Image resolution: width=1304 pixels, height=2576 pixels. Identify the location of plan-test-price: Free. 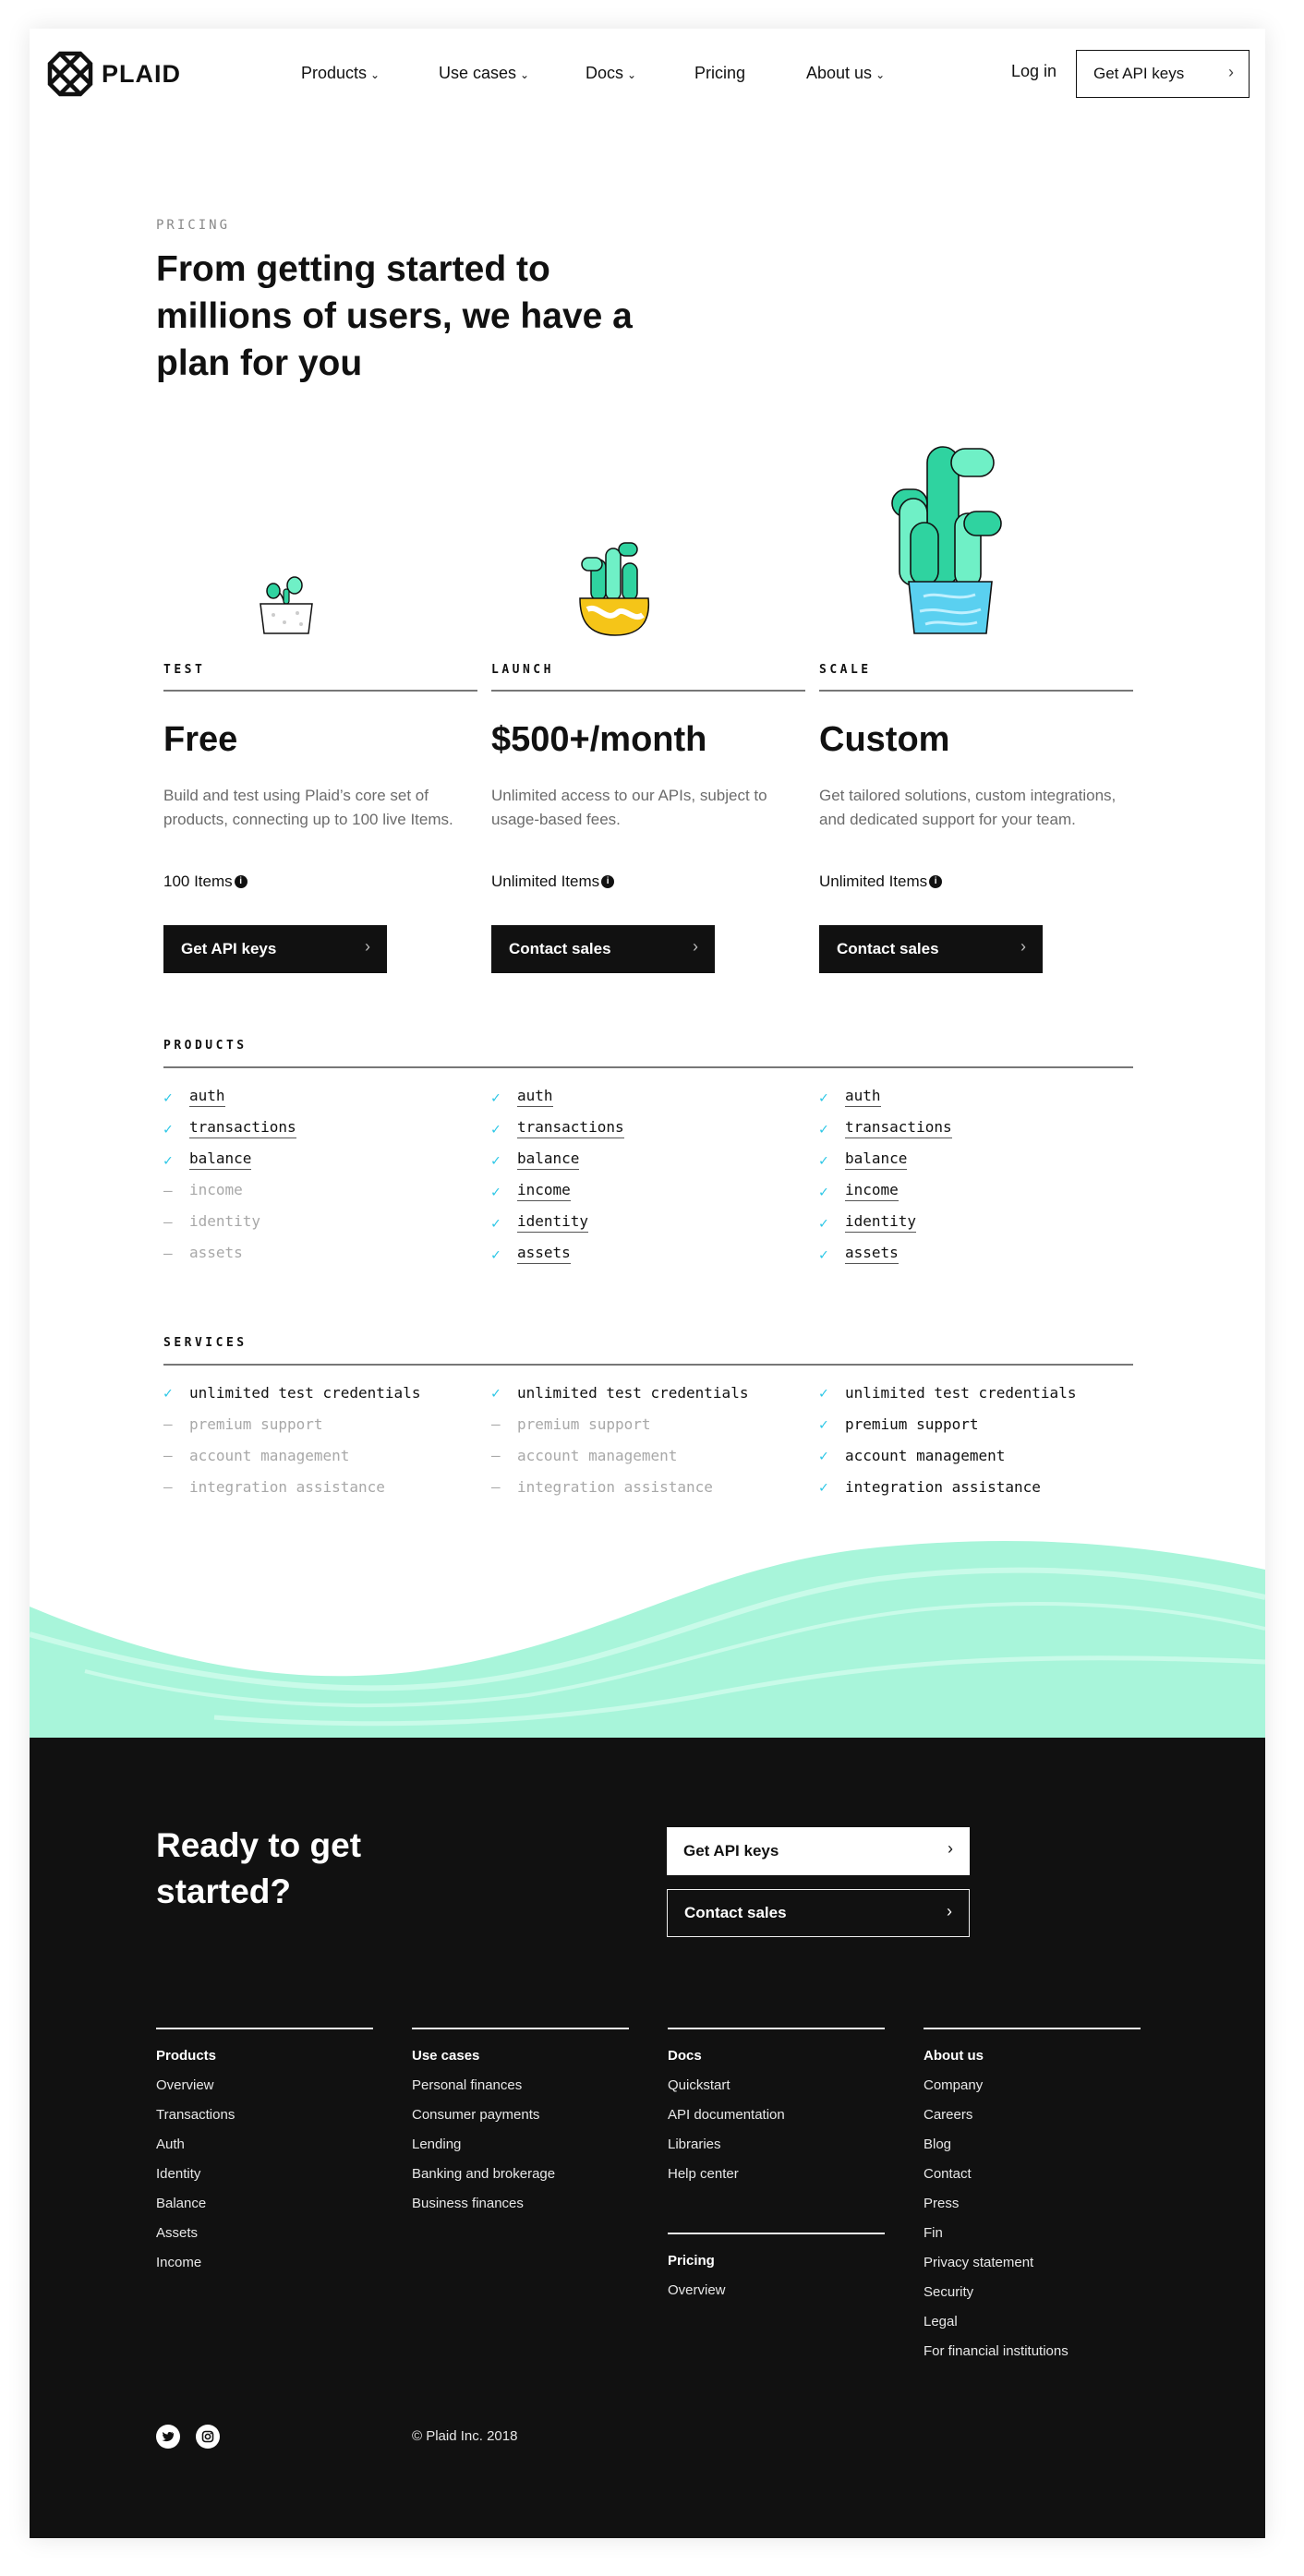
(200, 739).